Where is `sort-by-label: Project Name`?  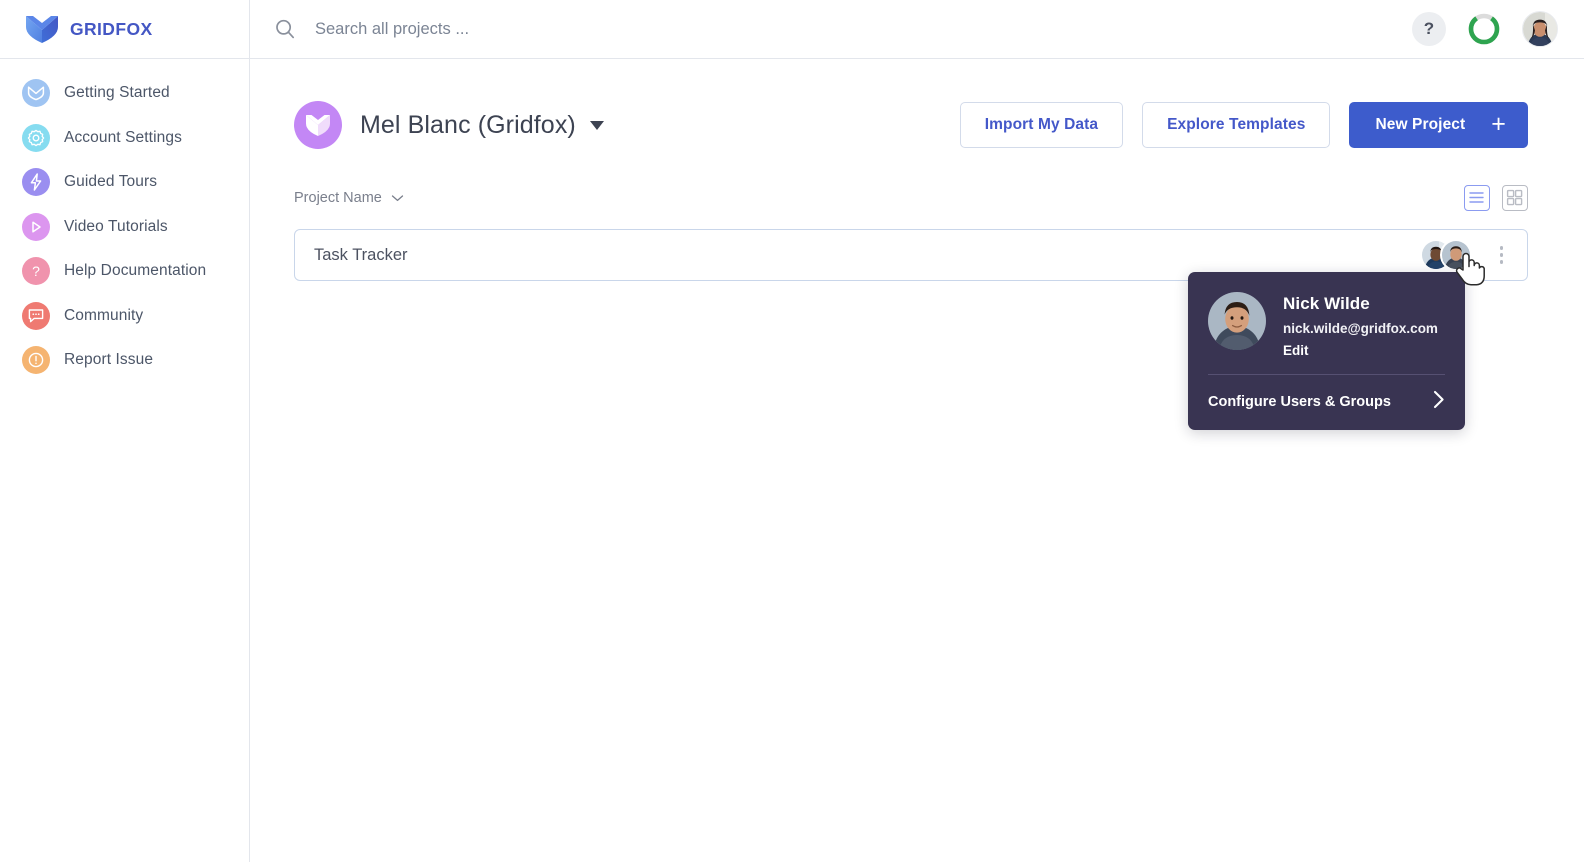
sort-by-label: Project Name is located at coordinates (338, 198).